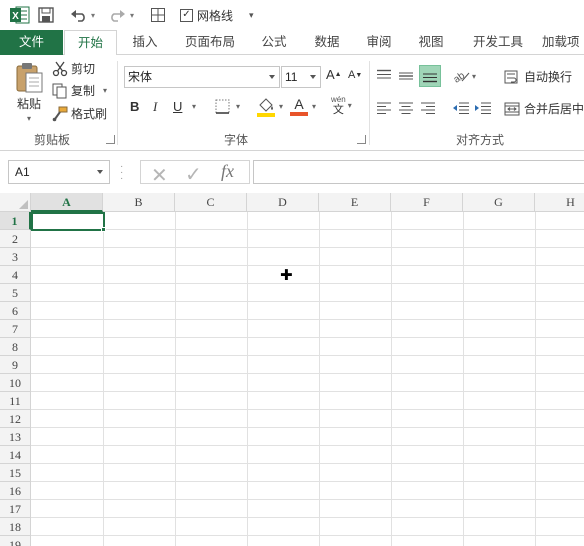 This screenshot has width=584, height=546. Describe the element at coordinates (15, 419) in the screenshot. I see `row-header-12: 12` at that location.